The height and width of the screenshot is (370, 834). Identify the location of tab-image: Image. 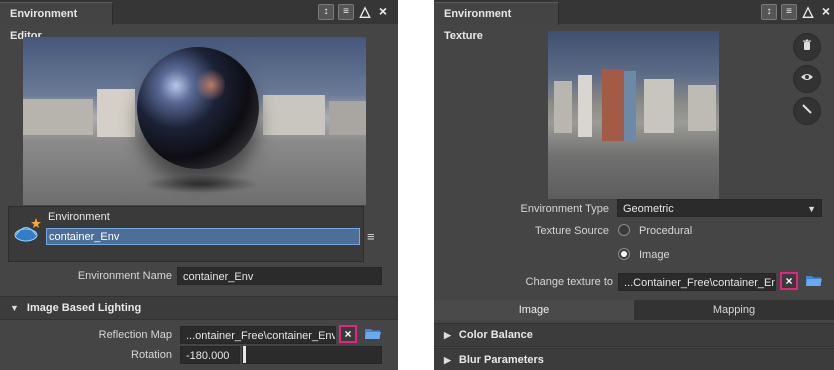
(534, 310).